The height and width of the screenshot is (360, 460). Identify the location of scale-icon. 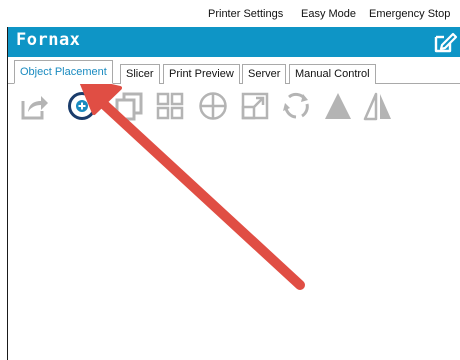
(255, 106).